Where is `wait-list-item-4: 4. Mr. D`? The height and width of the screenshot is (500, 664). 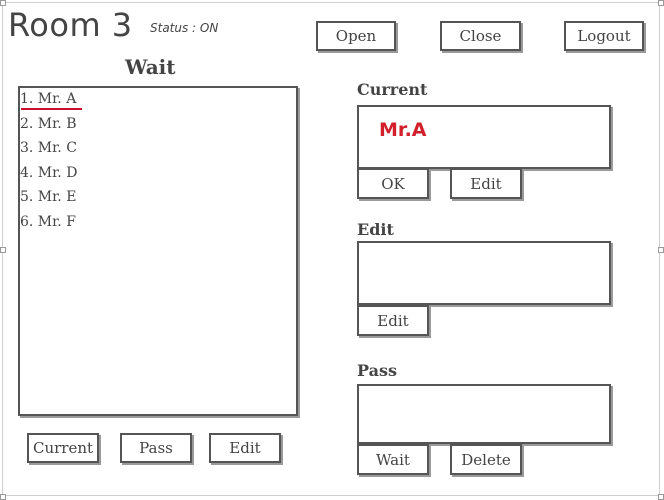 wait-list-item-4: 4. Mr. D is located at coordinates (48, 173).